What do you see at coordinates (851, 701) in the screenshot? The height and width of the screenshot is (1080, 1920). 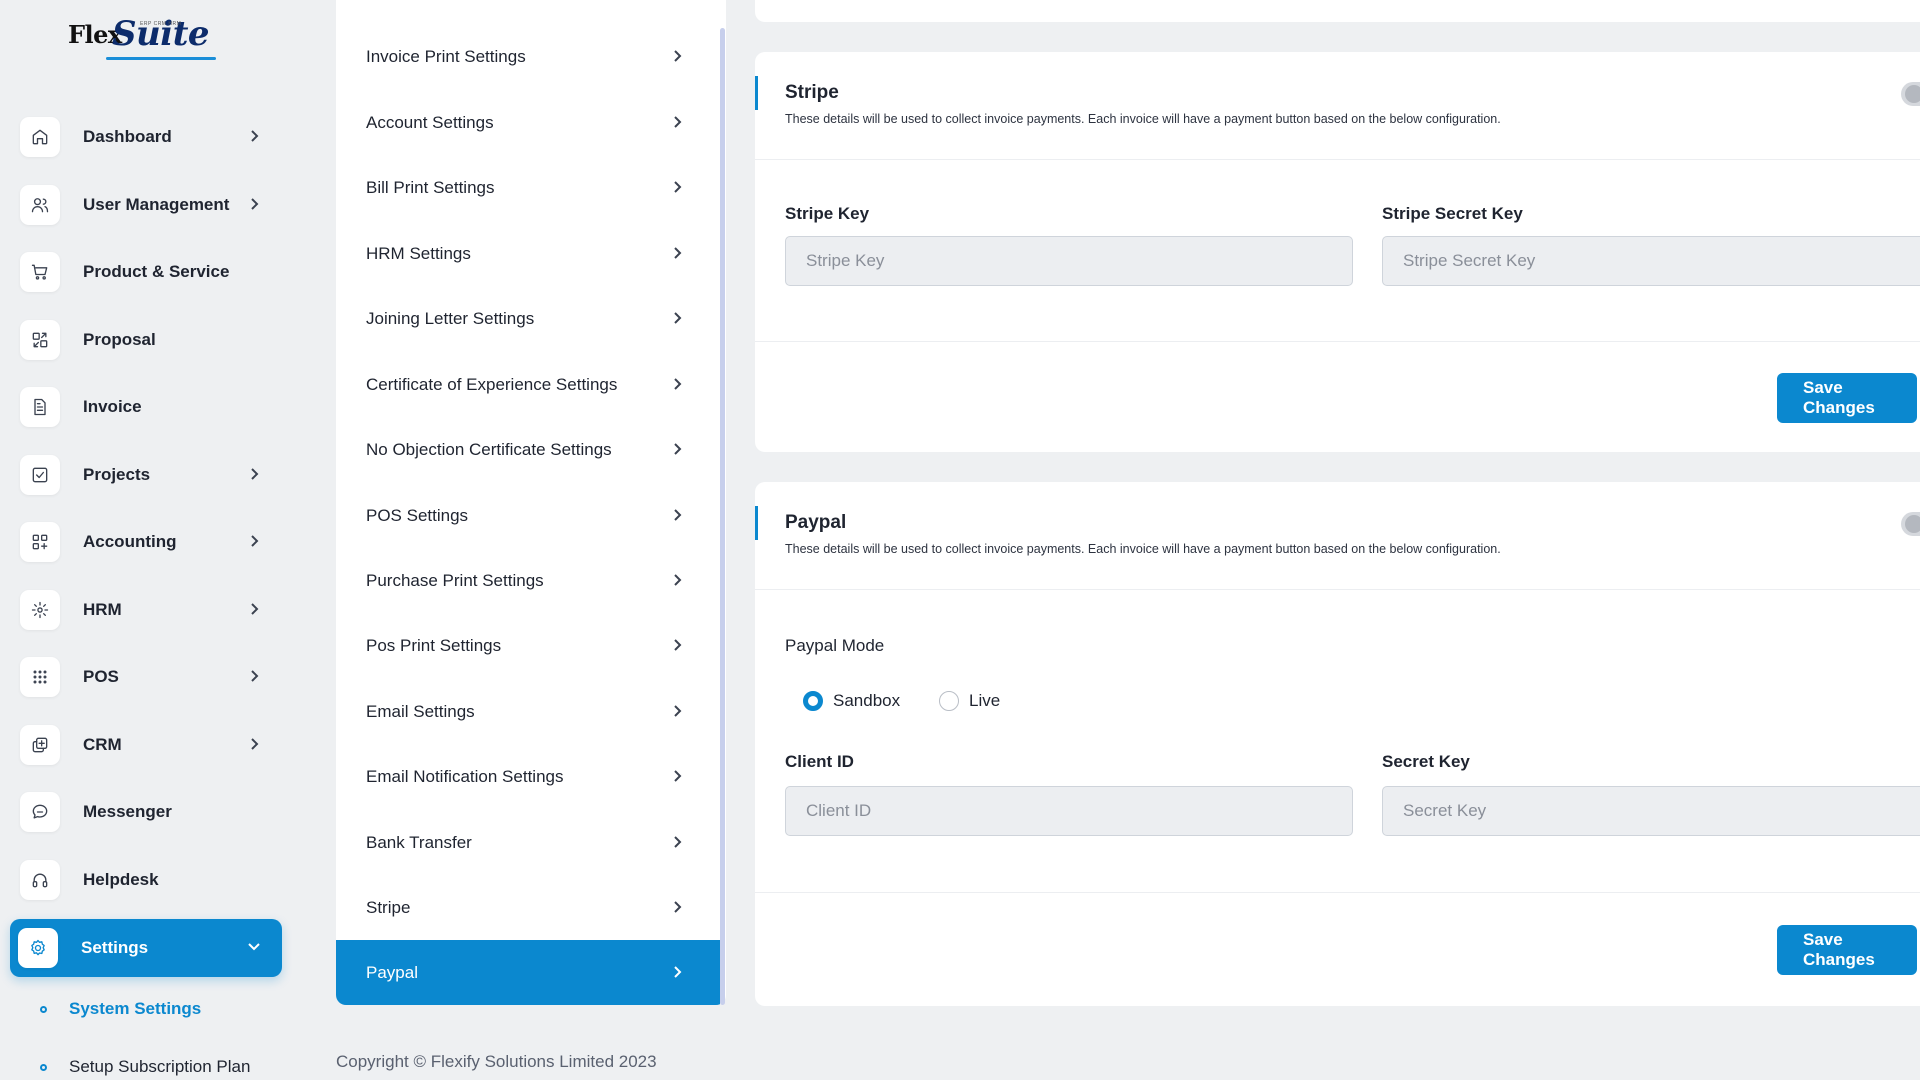 I see `paypal-mode-sandbox-radio: Sandbox` at bounding box center [851, 701].